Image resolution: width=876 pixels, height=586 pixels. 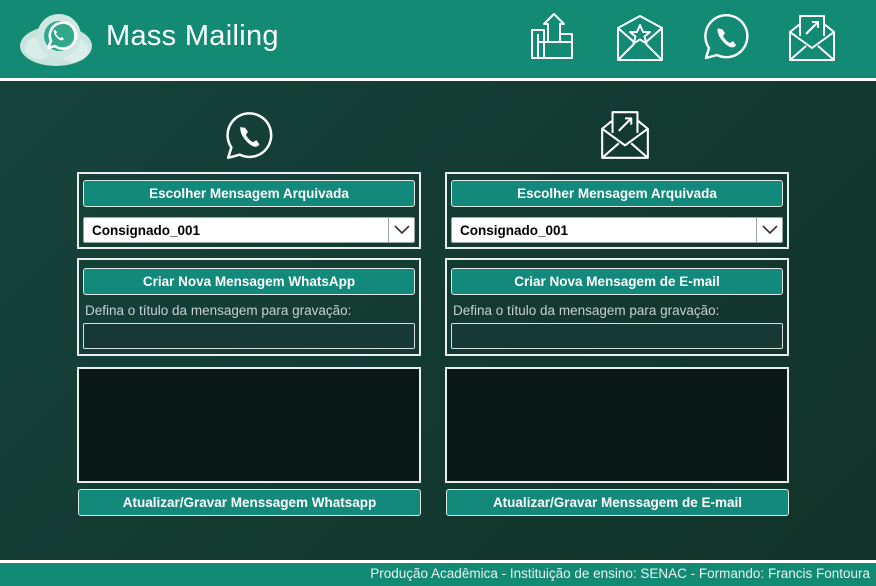 I want to click on whatsapp-title-input, so click(x=249, y=336).